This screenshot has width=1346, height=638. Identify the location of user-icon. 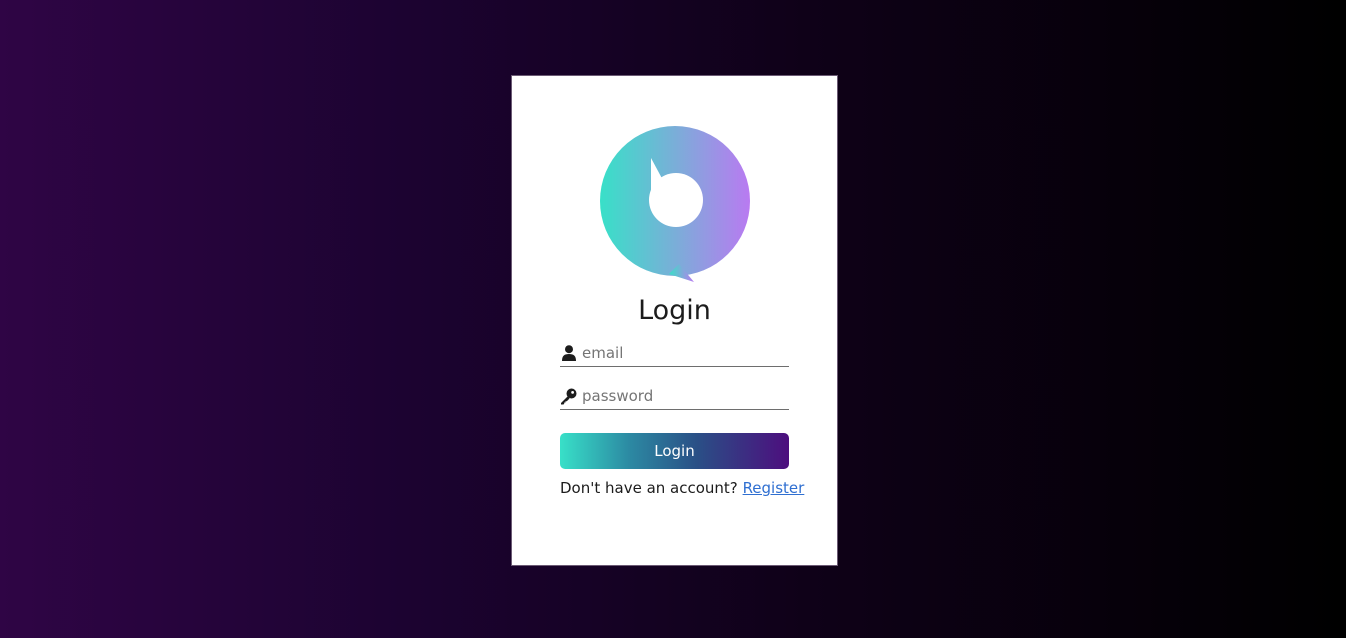
(568, 353).